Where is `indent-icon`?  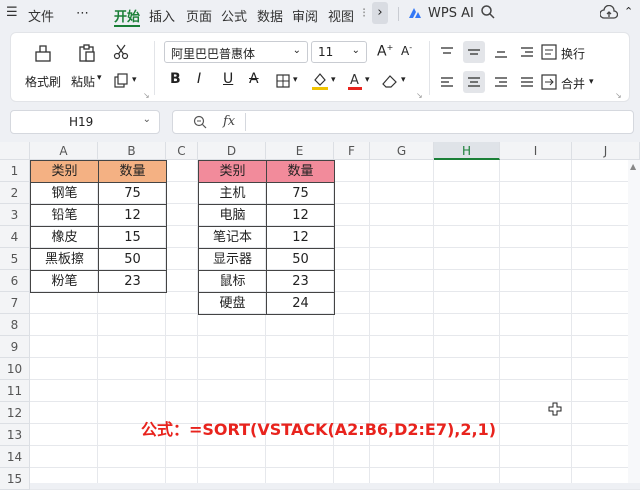 indent-icon is located at coordinates (527, 53).